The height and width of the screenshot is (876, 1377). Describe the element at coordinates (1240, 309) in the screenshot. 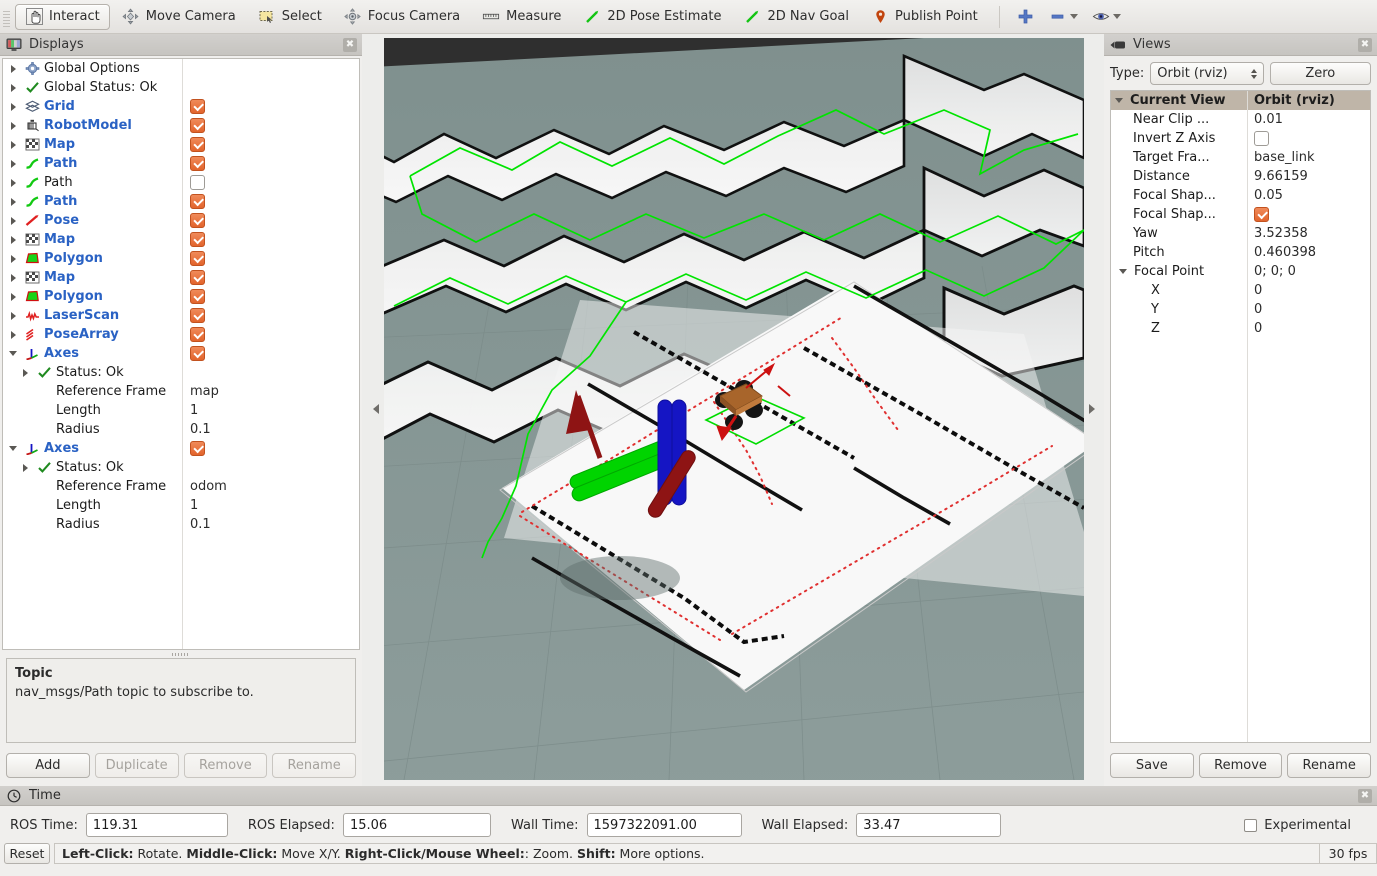

I see `view-property-row: Y0` at that location.